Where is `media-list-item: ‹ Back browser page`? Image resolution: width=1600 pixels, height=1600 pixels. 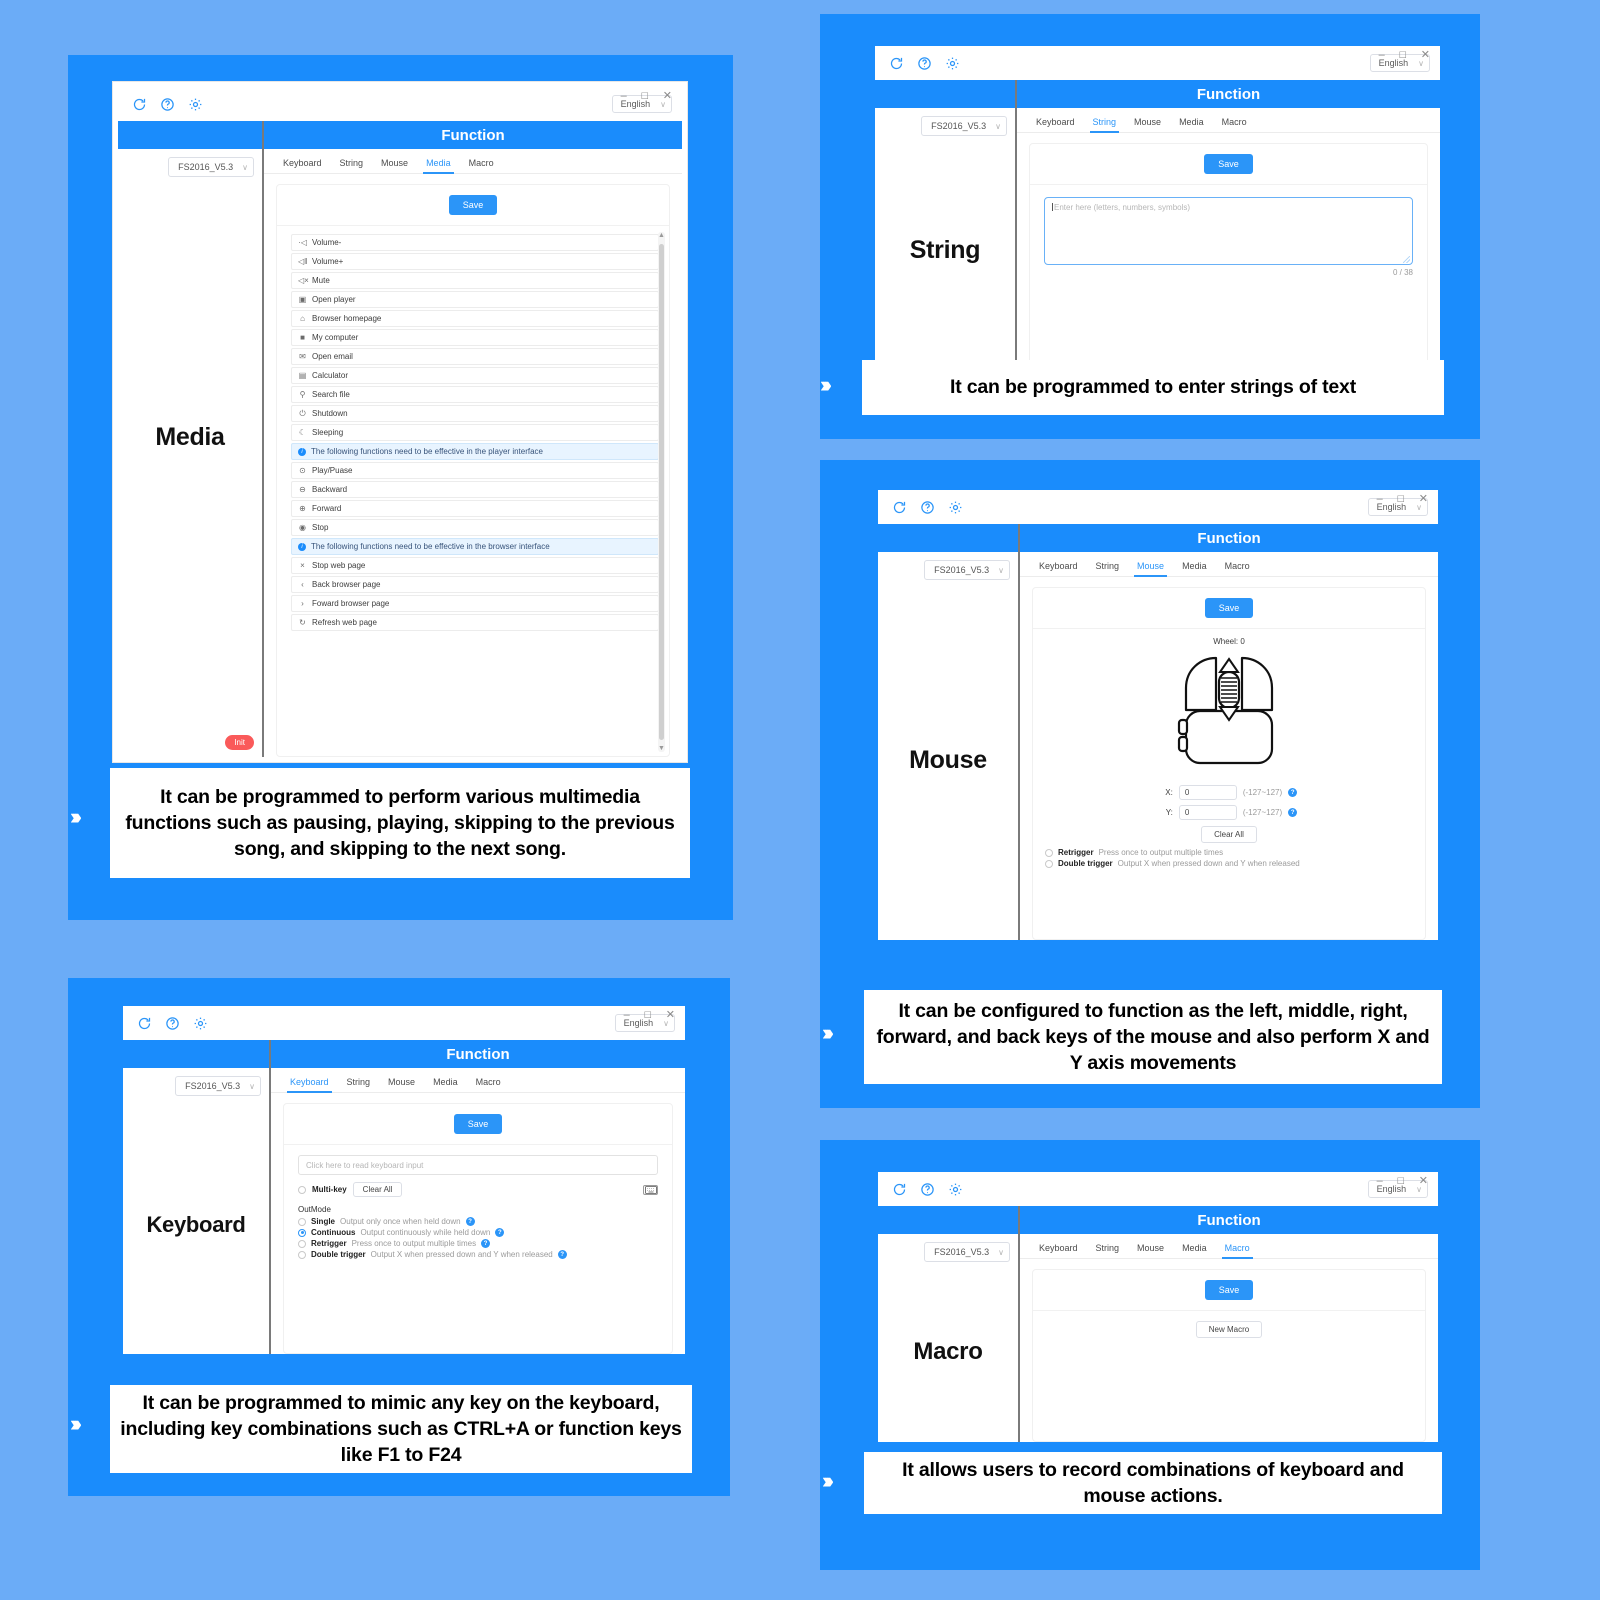 media-list-item: ‹ Back browser page is located at coordinates (475, 584).